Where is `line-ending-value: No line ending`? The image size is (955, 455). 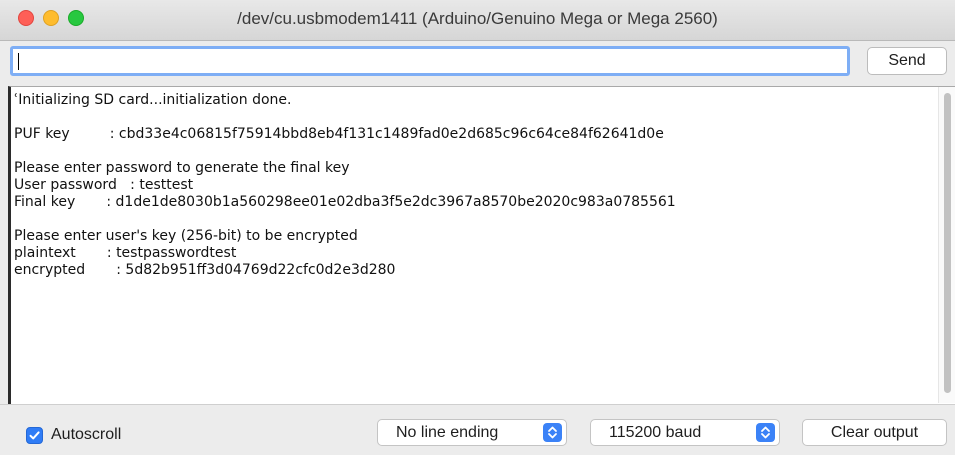 line-ending-value: No line ending is located at coordinates (447, 432).